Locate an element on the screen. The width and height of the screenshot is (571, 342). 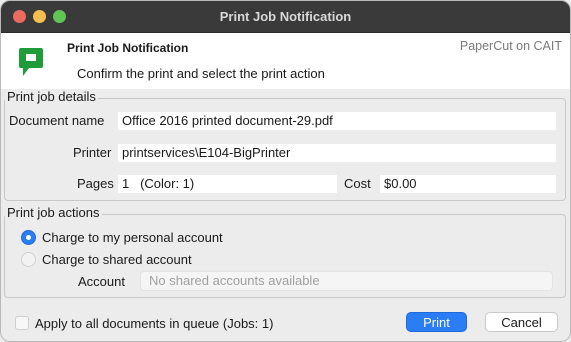
pages-field: 1 (Color: 1) is located at coordinates (227, 184).